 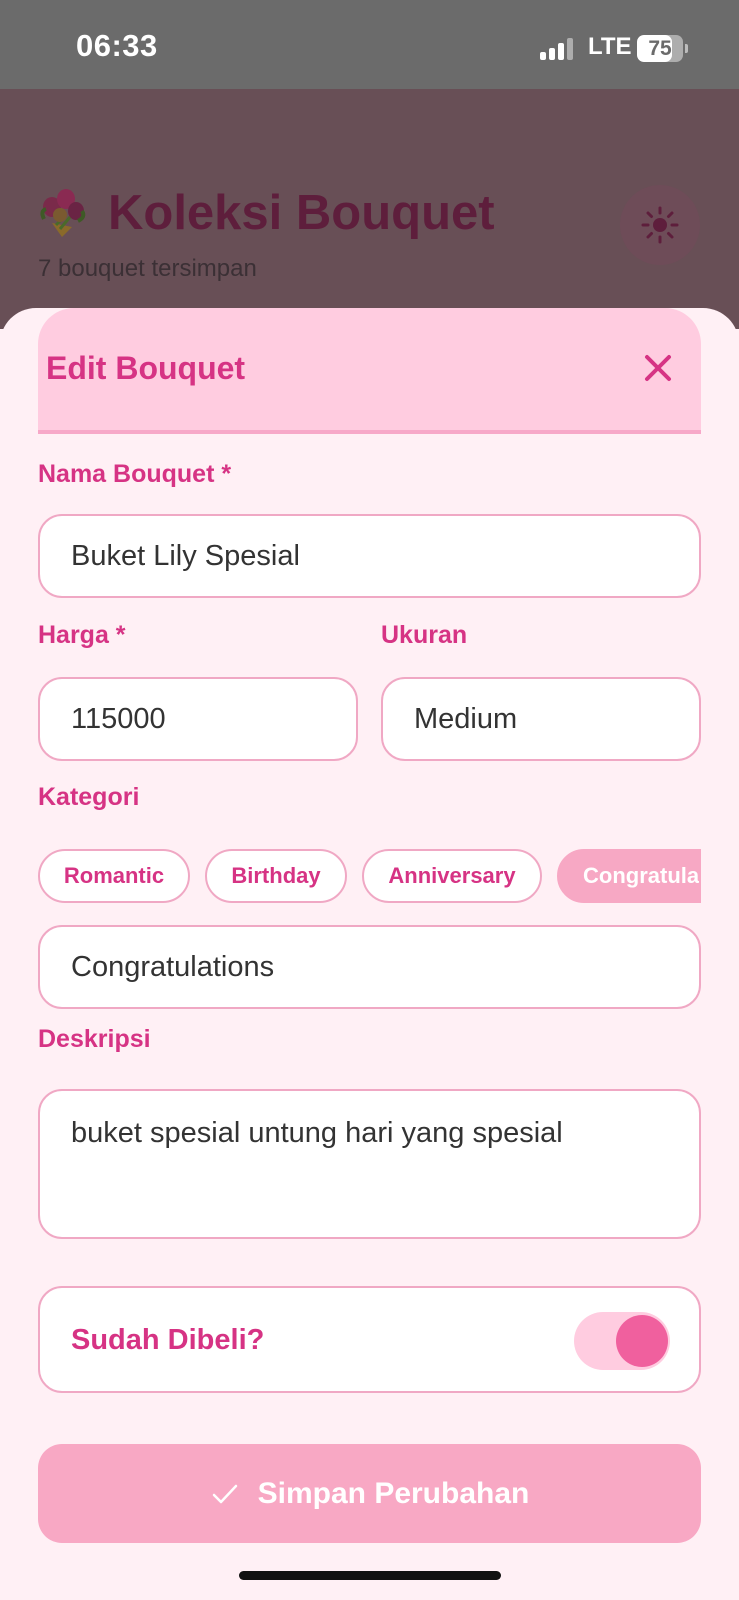 I want to click on status-bar: 06:33 LTE 75, so click(x=369, y=44).